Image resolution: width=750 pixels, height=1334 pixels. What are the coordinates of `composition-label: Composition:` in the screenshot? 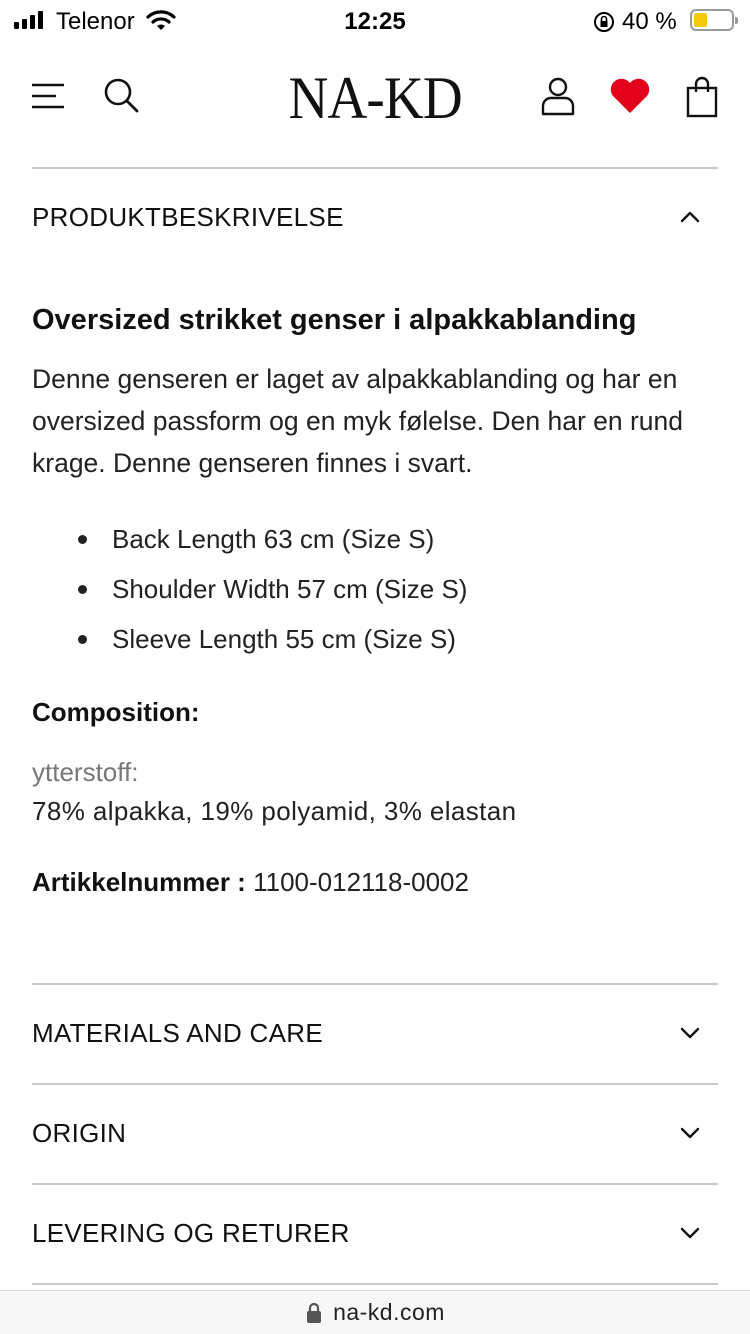 It's located at (116, 712).